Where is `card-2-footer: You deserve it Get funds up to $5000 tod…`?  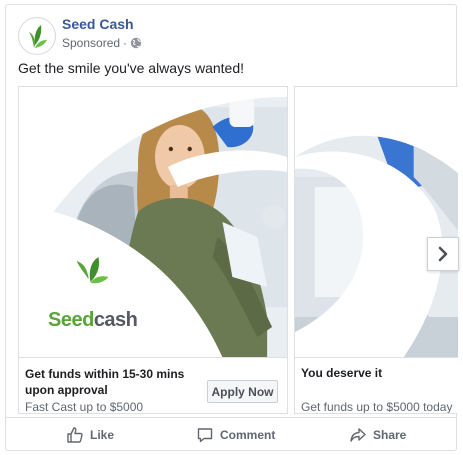
card-2-footer: You deserve it Get funds up to $5000 tod… is located at coordinates (376, 385).